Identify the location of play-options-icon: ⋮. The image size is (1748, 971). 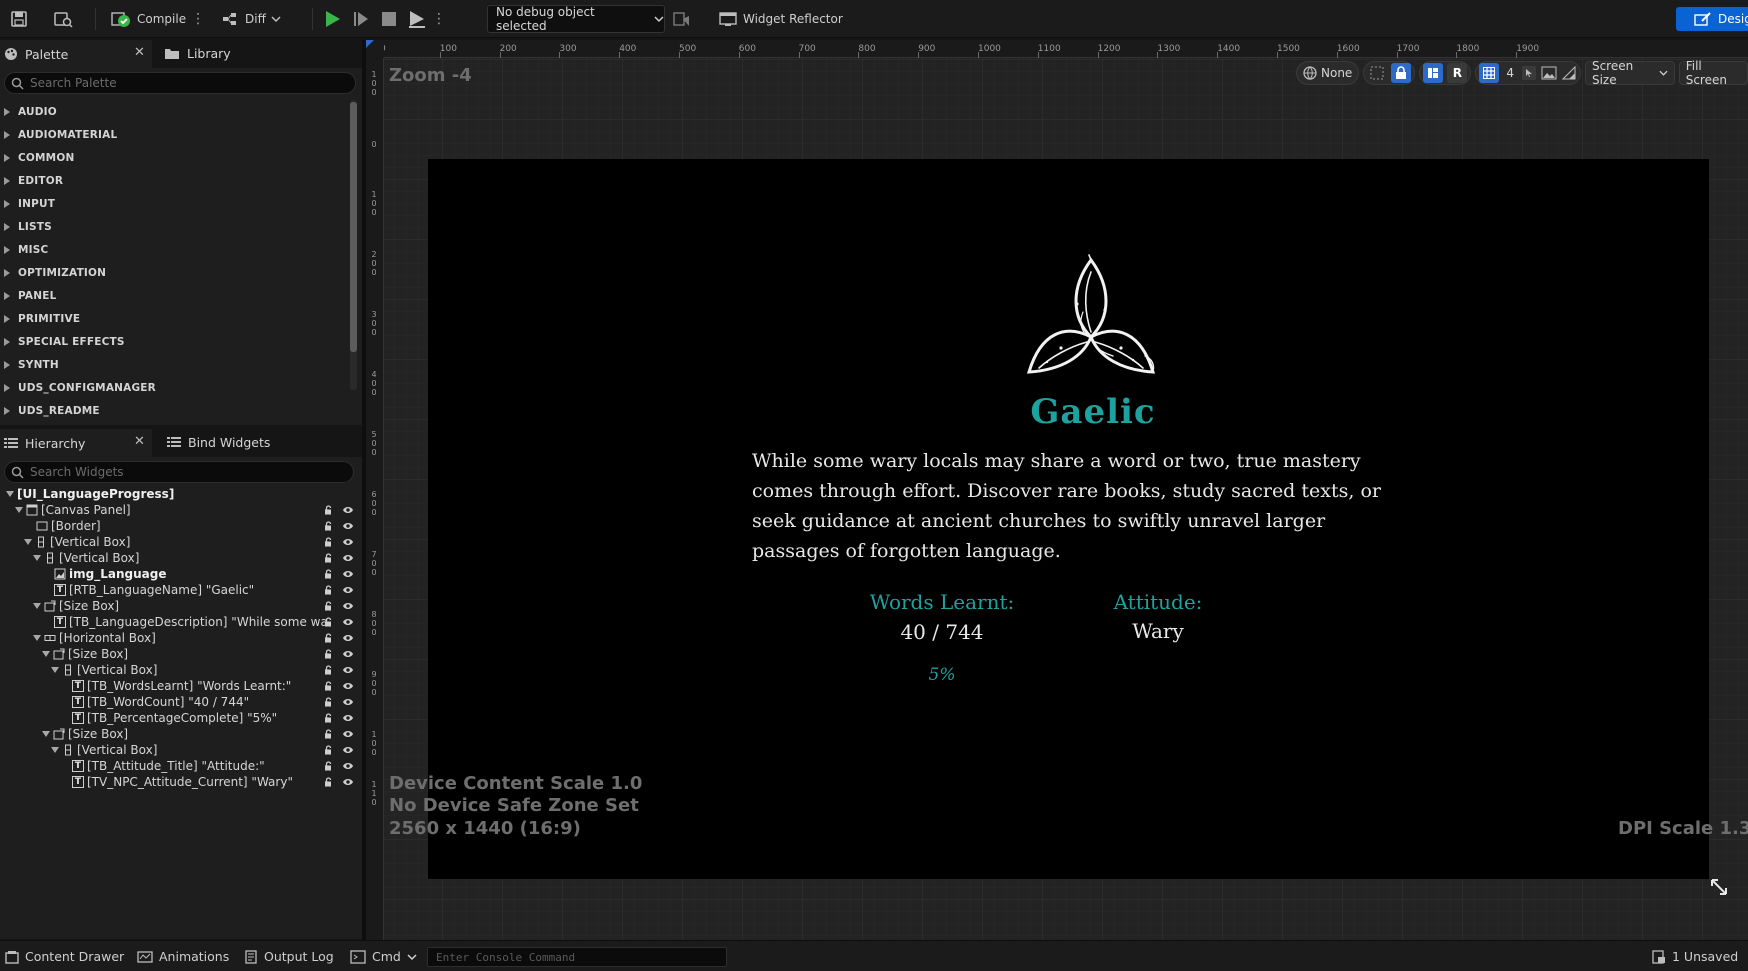
(439, 19).